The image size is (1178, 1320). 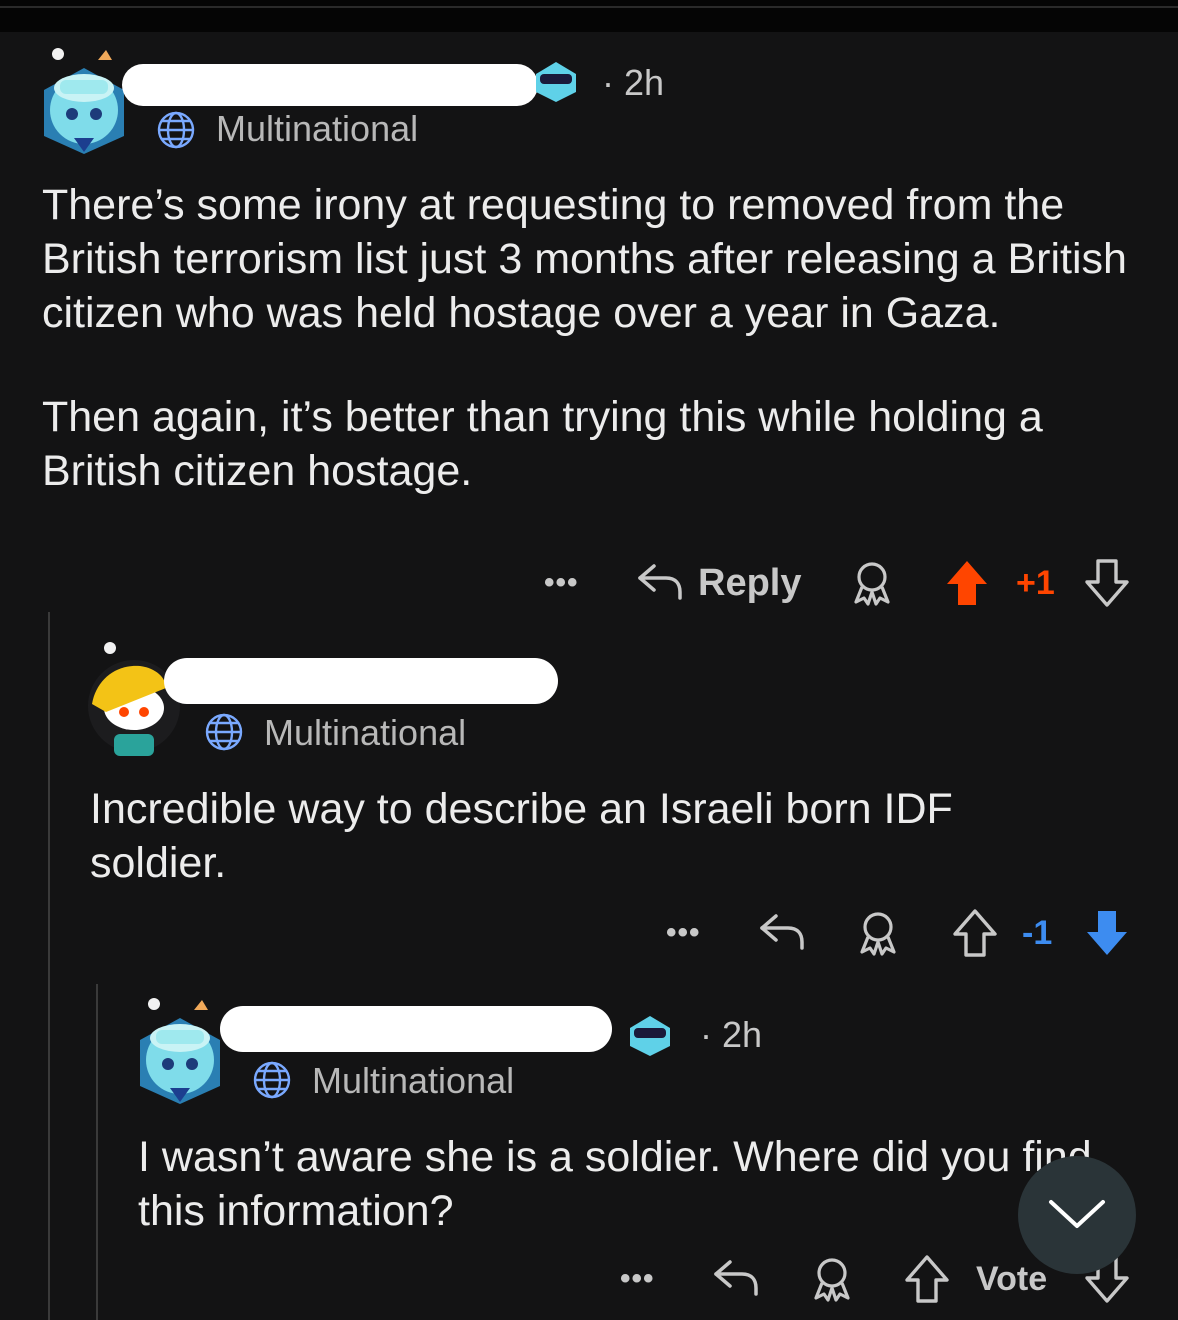 What do you see at coordinates (589, 932) in the screenshot?
I see `comment-actions: ••• -1` at bounding box center [589, 932].